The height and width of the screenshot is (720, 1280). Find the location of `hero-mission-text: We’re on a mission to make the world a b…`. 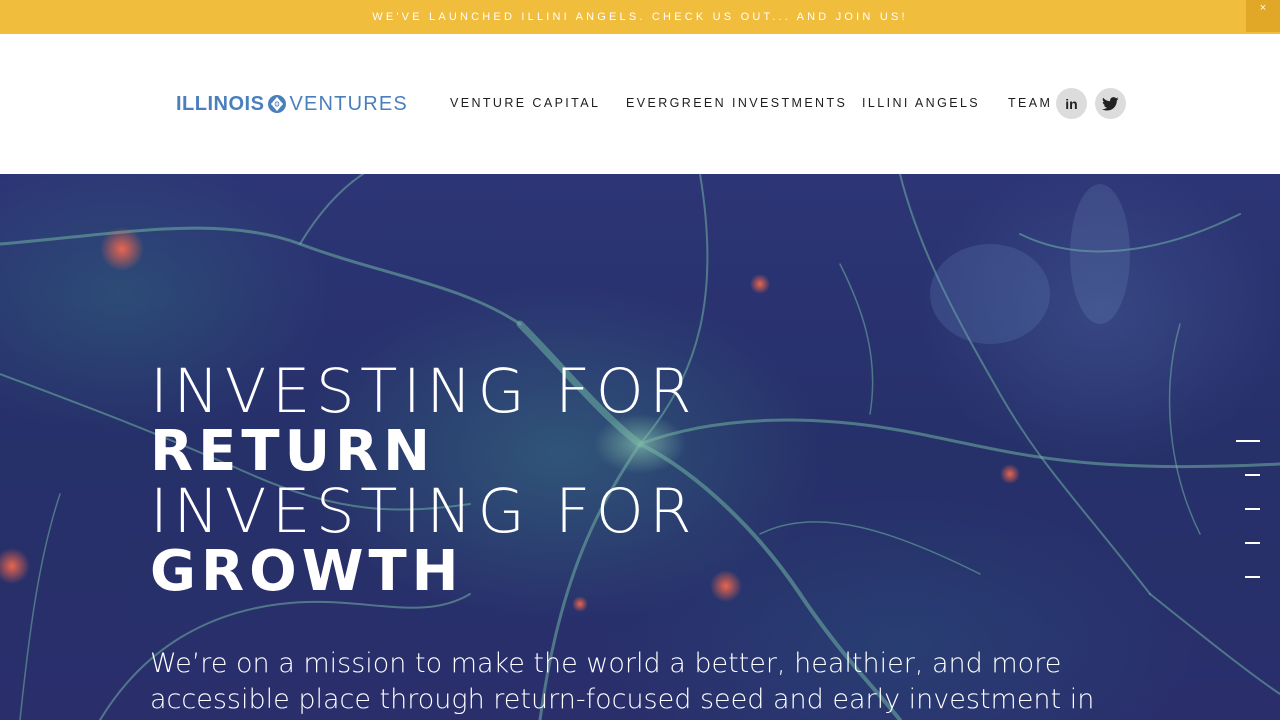

hero-mission-text: We’re on a mission to make the world a b… is located at coordinates (622, 681).